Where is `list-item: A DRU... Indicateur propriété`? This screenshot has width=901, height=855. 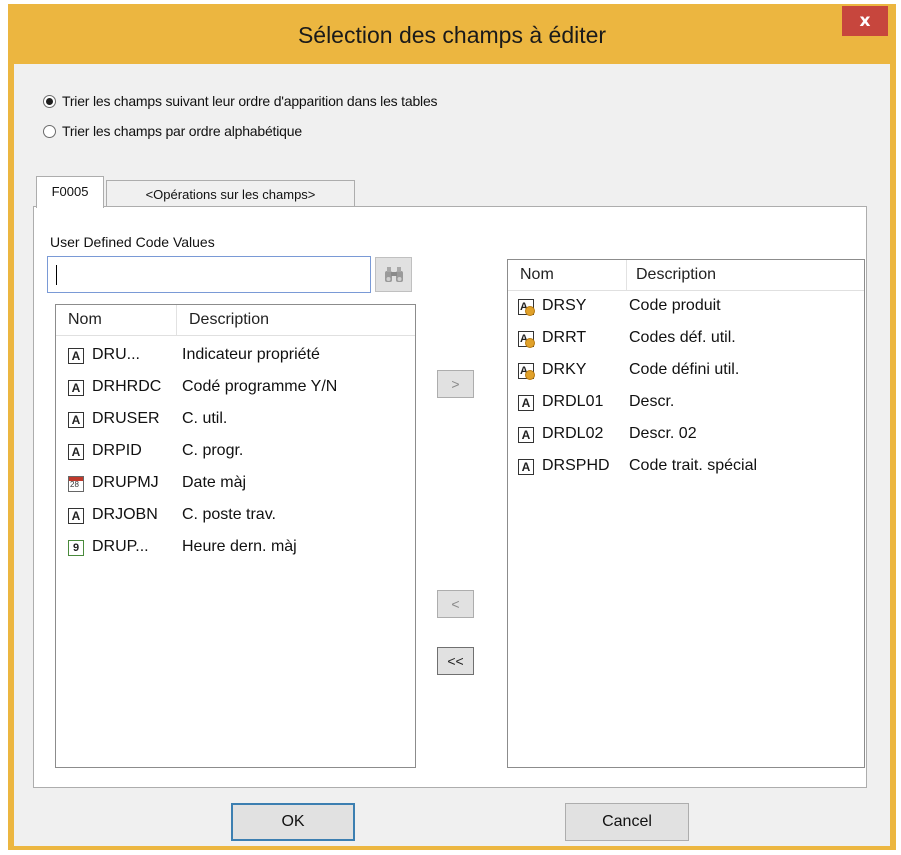 list-item: A DRU... Indicateur propriété is located at coordinates (235, 356).